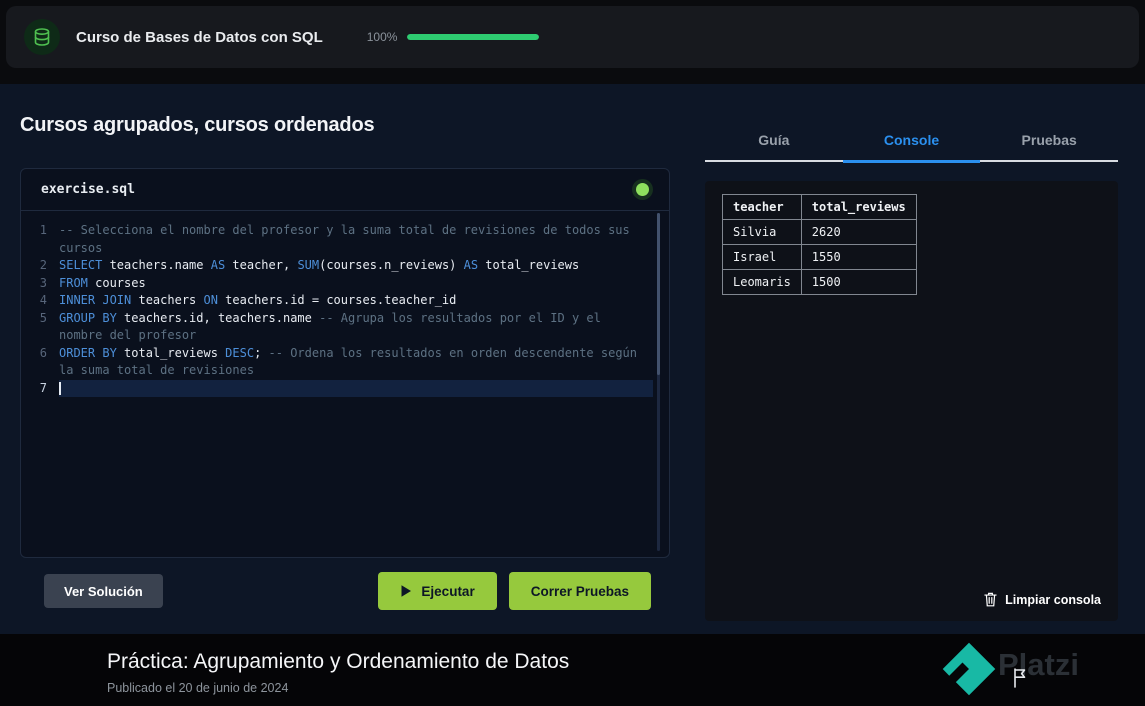  I want to click on editor-status-dot, so click(642, 189).